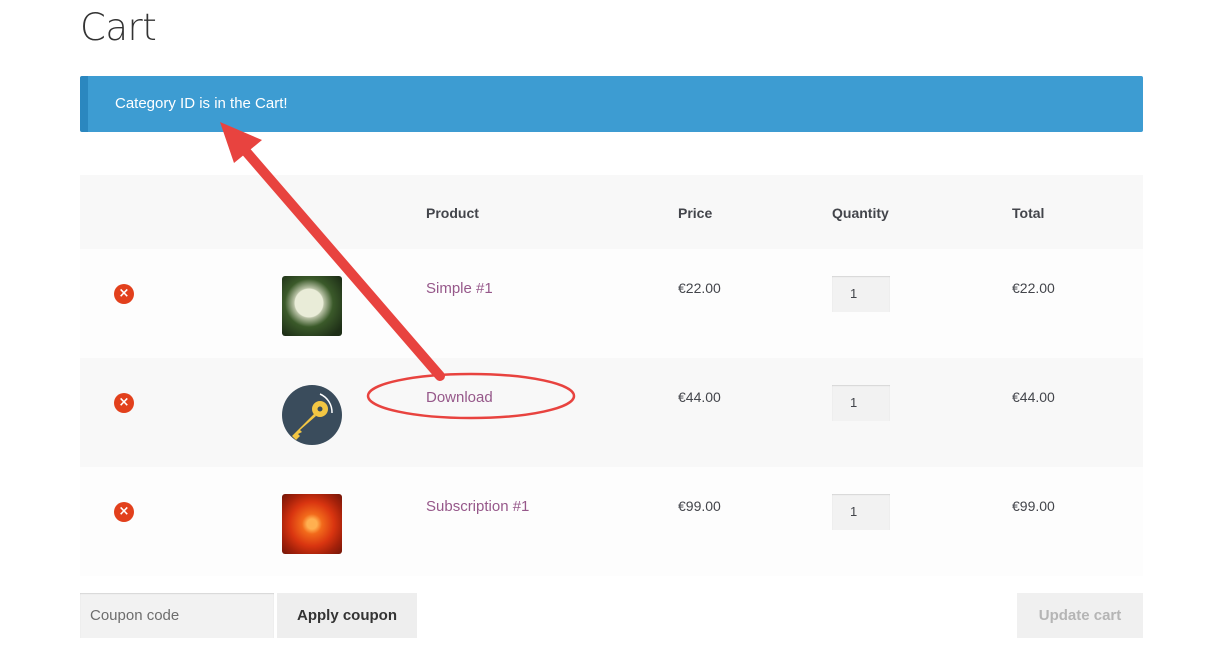  Describe the element at coordinates (452, 213) in the screenshot. I see `header-product: Product` at that location.